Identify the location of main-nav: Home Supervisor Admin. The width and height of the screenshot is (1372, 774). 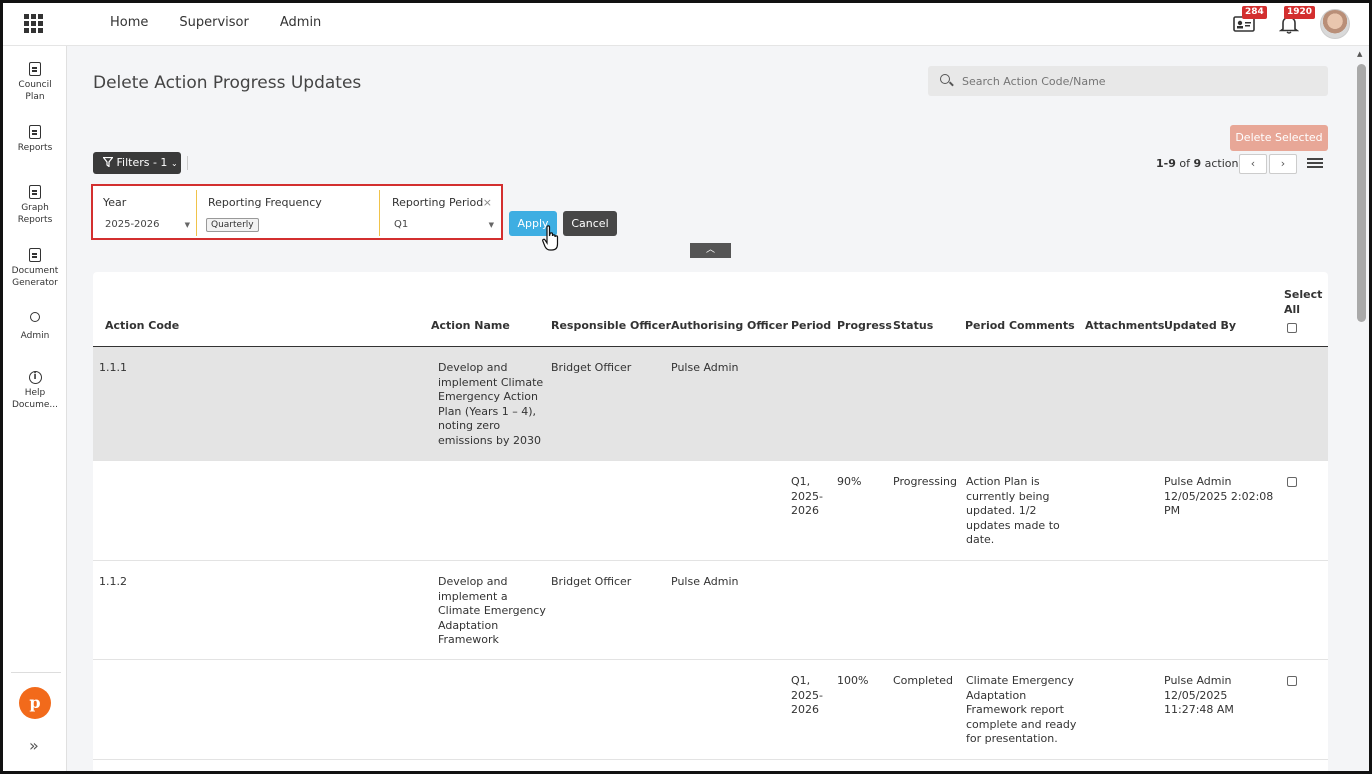
(215, 22).